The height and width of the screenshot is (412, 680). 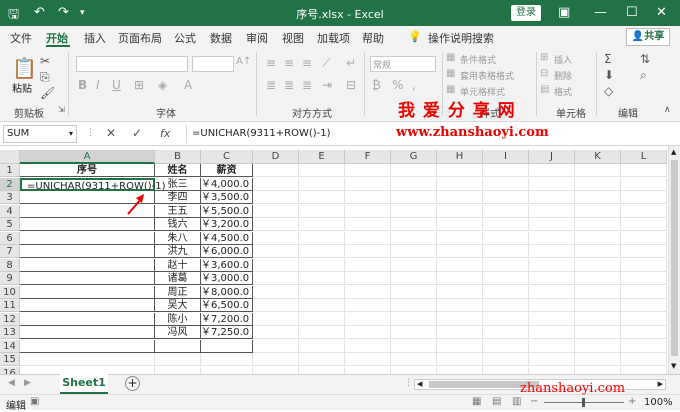 What do you see at coordinates (478, 59) in the screenshot?
I see `conditional-format-button: 条件格式` at bounding box center [478, 59].